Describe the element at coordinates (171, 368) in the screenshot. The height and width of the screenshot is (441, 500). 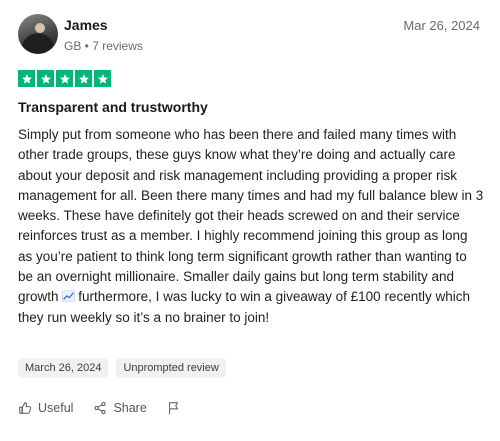
I see `unprompted-review-tag: Unprompted review` at that location.